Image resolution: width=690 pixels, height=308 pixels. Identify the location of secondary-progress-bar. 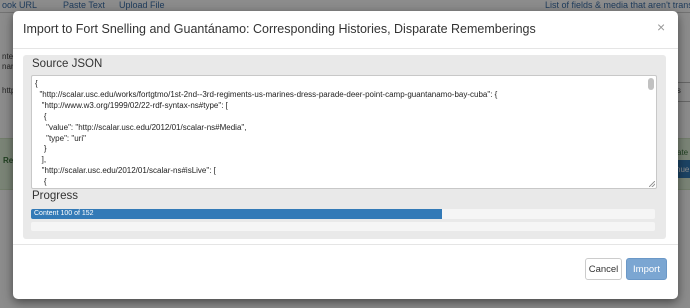
(343, 226).